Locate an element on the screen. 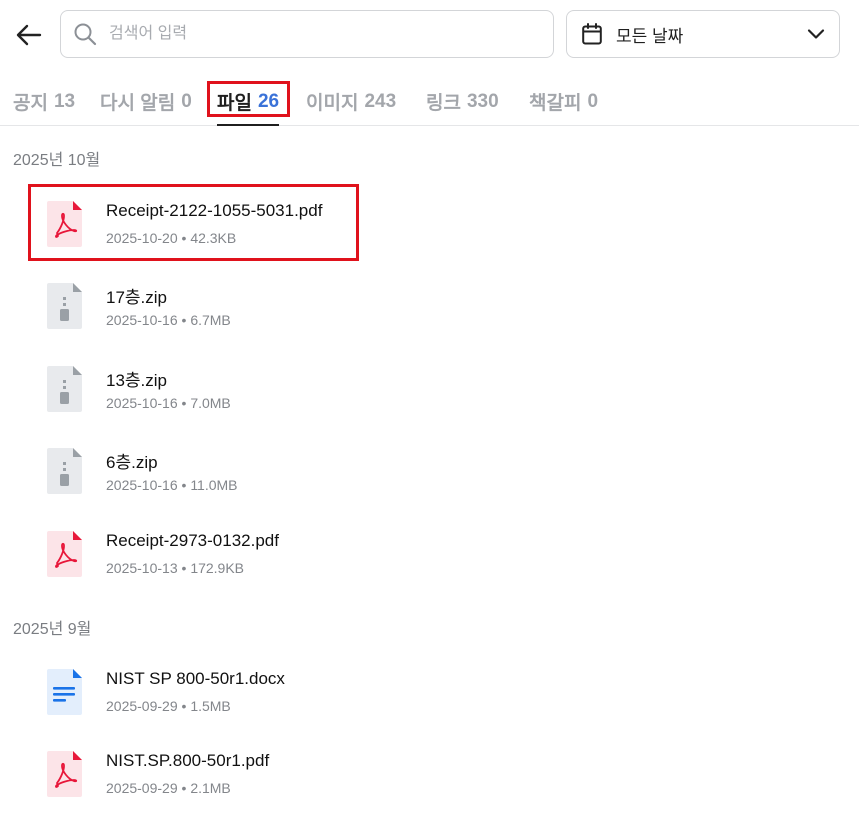 This screenshot has width=859, height=821. category-tabs: 공지 13 다시 알림 0 파일 26 이미지 243 링크 330 책갈피 0 is located at coordinates (429, 102).